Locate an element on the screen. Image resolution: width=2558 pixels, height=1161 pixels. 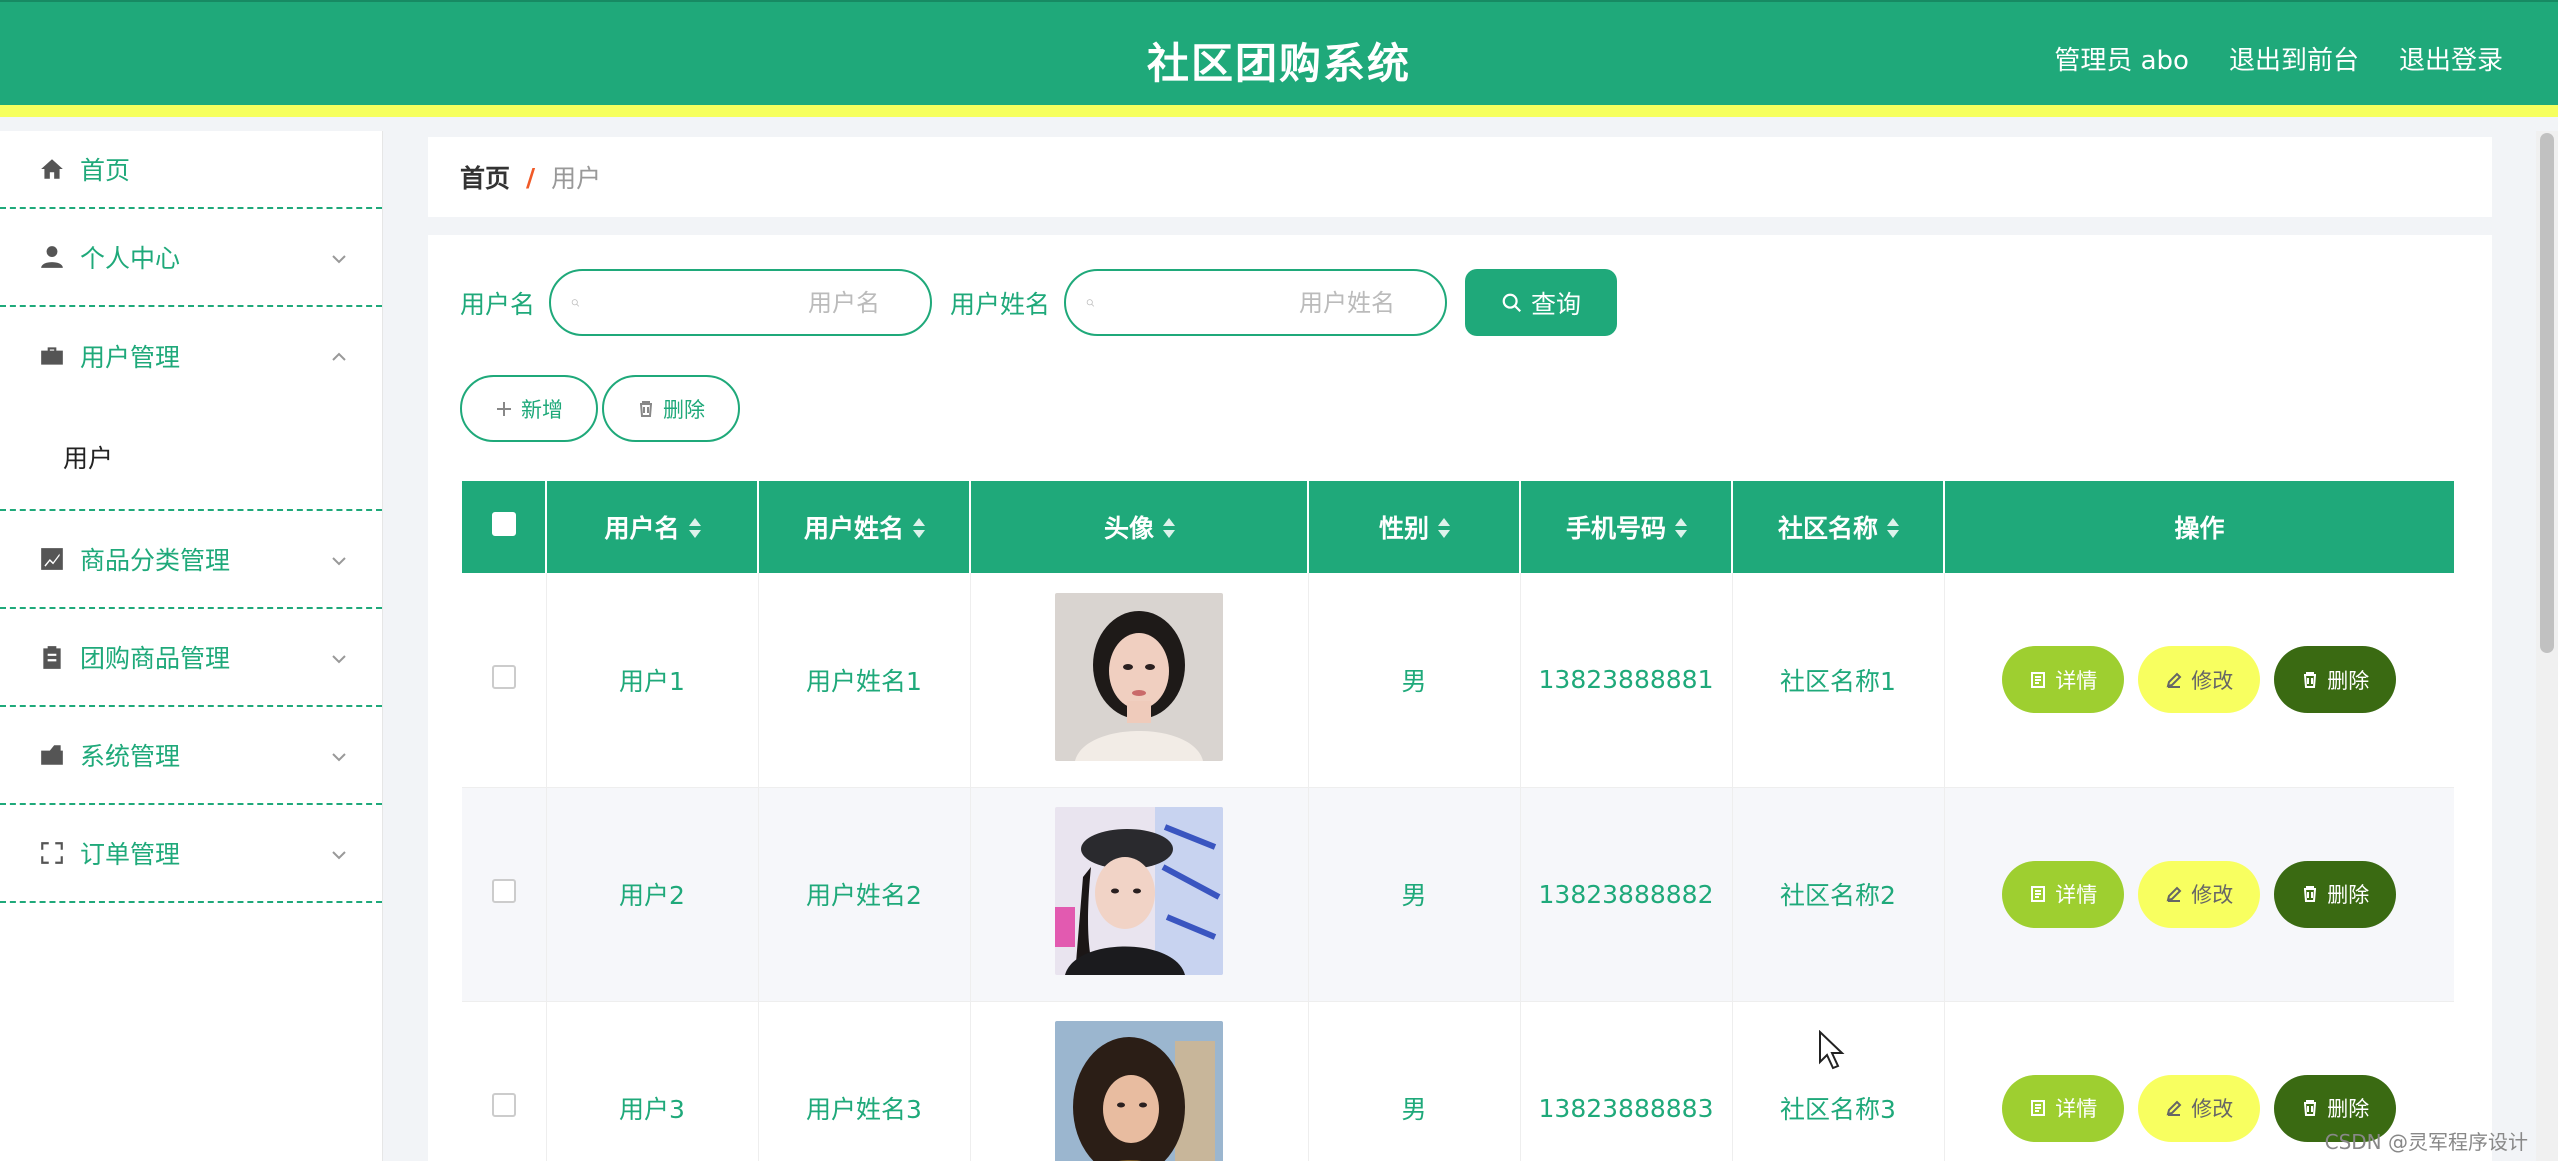
table-header-row: 用户名 用户姓名 头像 性别 手机号码 社区名称 操作 is located at coordinates (1458, 527).